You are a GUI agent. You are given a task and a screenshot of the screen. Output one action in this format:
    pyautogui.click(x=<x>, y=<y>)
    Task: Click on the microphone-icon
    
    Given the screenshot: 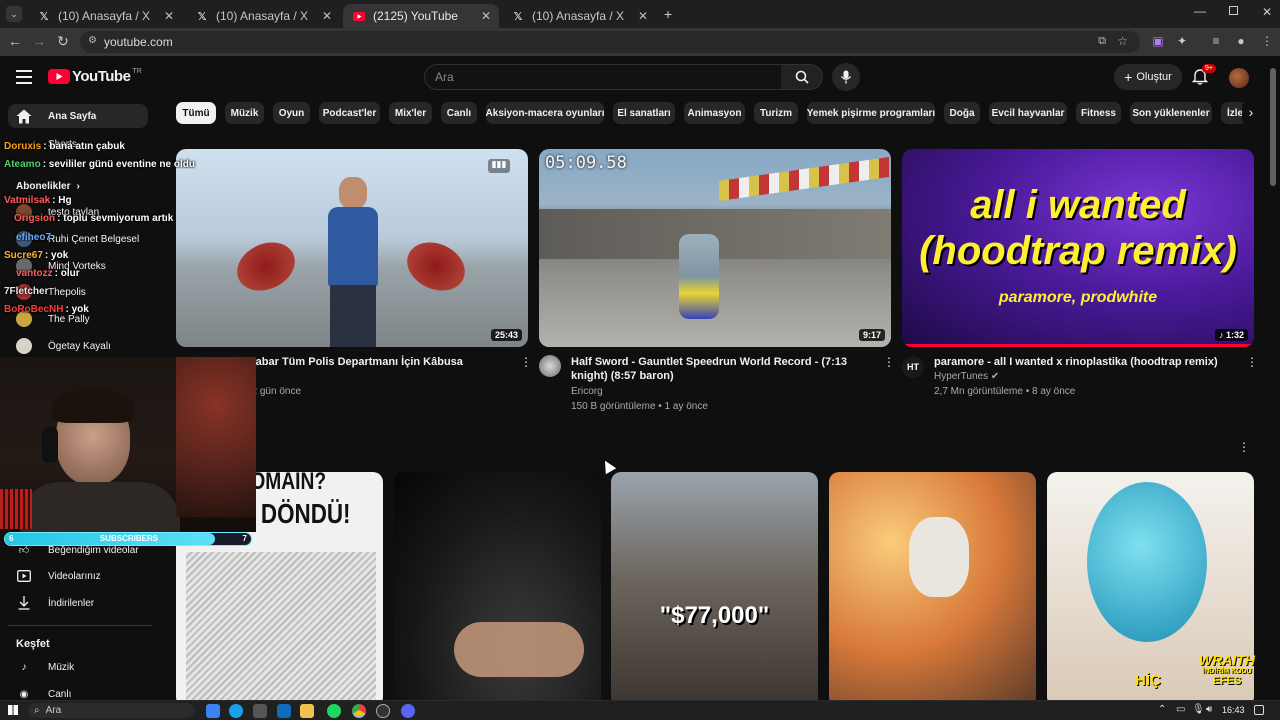 What is the action you would take?
    pyautogui.click(x=846, y=77)
    